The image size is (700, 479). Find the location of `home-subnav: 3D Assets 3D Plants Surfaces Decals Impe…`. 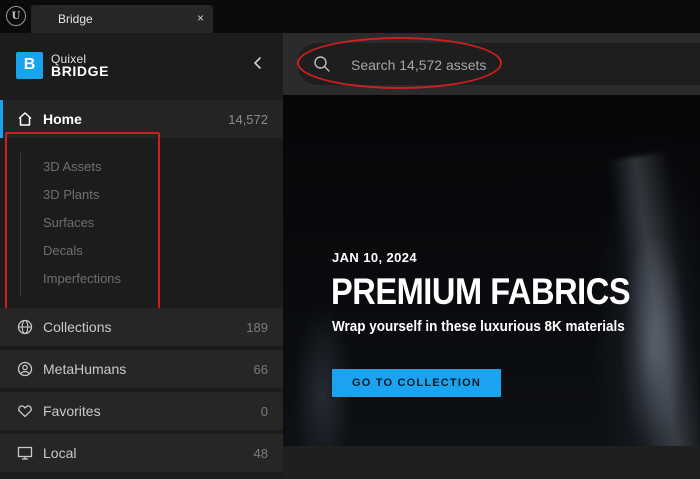

home-subnav: 3D Assets 3D Plants Surfaces Decals Impe… is located at coordinates (141, 221).